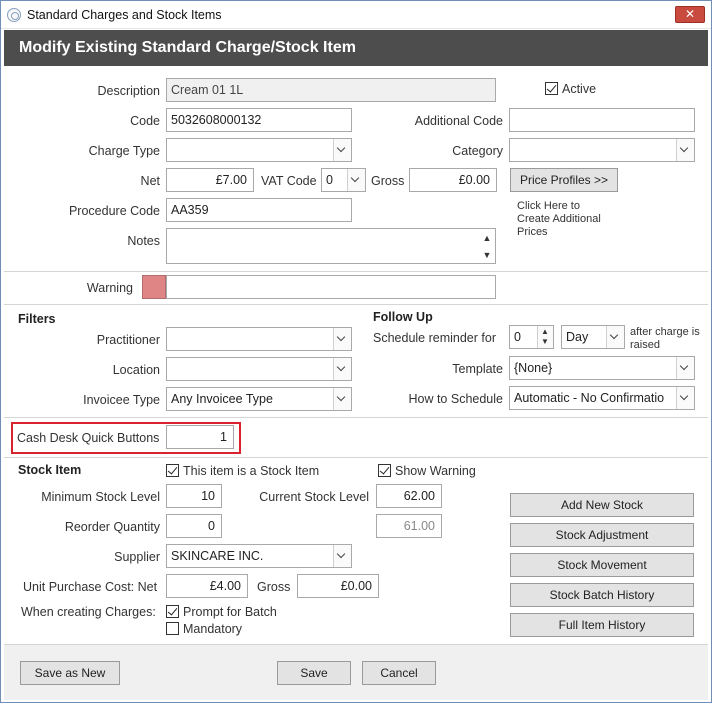  Describe the element at coordinates (589, 398) in the screenshot. I see `how-to-schedule-value: Automatic - No Confirmatio` at that location.